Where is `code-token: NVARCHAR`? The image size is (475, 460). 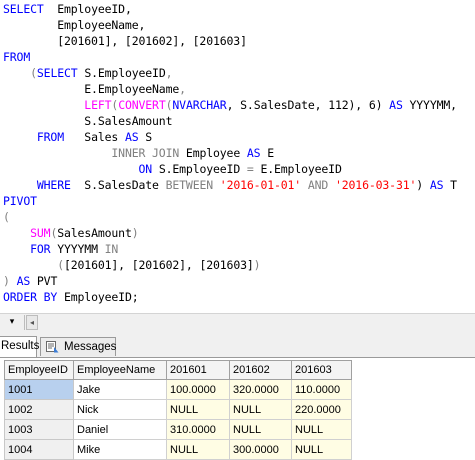 code-token: NVARCHAR is located at coordinates (199, 105).